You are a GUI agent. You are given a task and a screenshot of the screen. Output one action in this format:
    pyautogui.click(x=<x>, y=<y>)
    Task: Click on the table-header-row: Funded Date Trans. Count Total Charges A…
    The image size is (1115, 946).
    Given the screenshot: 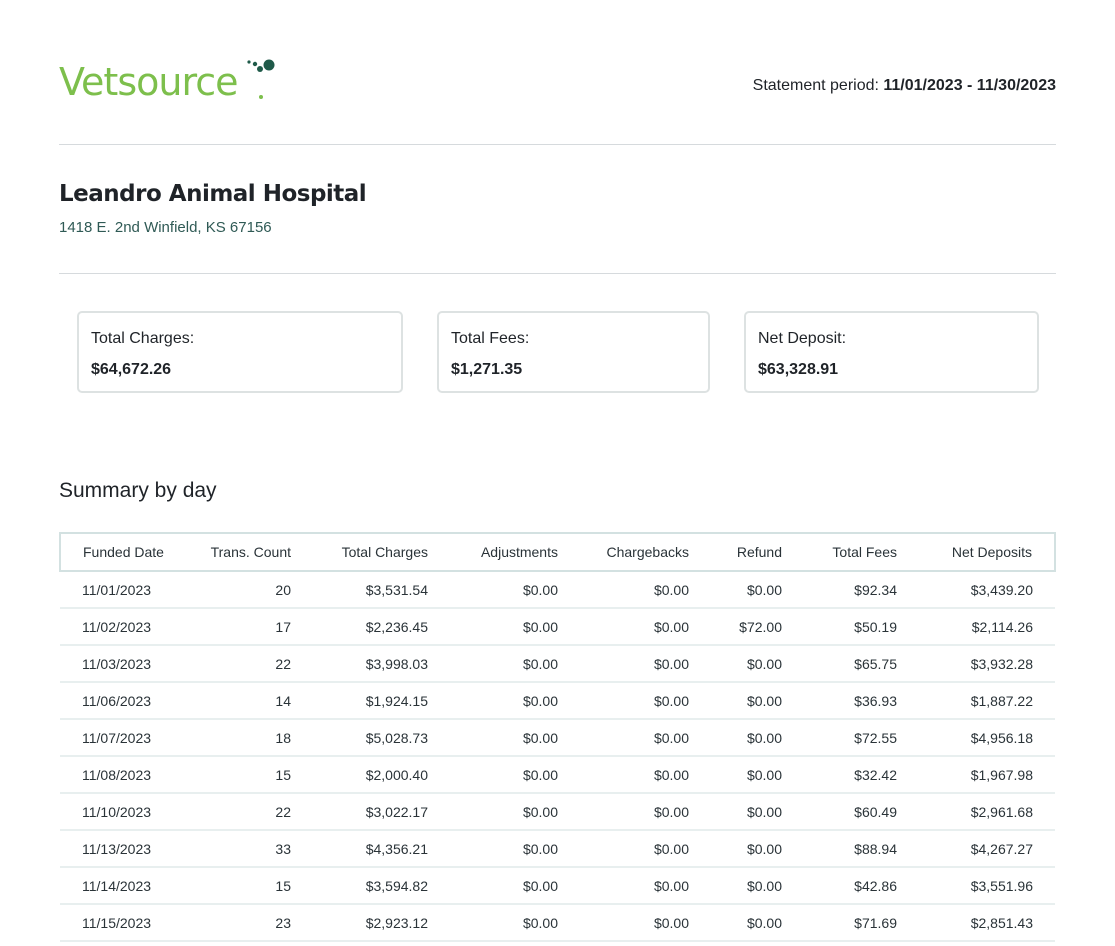 What is the action you would take?
    pyautogui.click(x=557, y=552)
    